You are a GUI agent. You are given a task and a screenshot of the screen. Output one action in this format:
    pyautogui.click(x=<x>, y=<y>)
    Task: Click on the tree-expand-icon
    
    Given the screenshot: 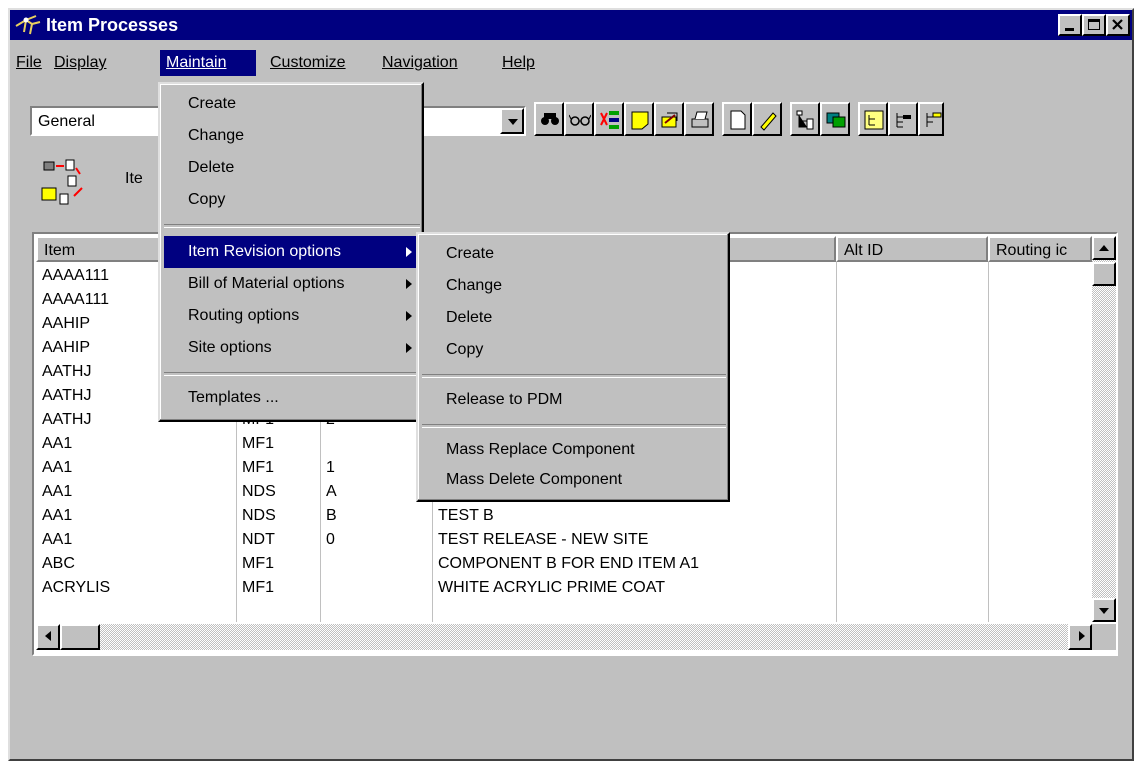 What is the action you would take?
    pyautogui.click(x=903, y=120)
    